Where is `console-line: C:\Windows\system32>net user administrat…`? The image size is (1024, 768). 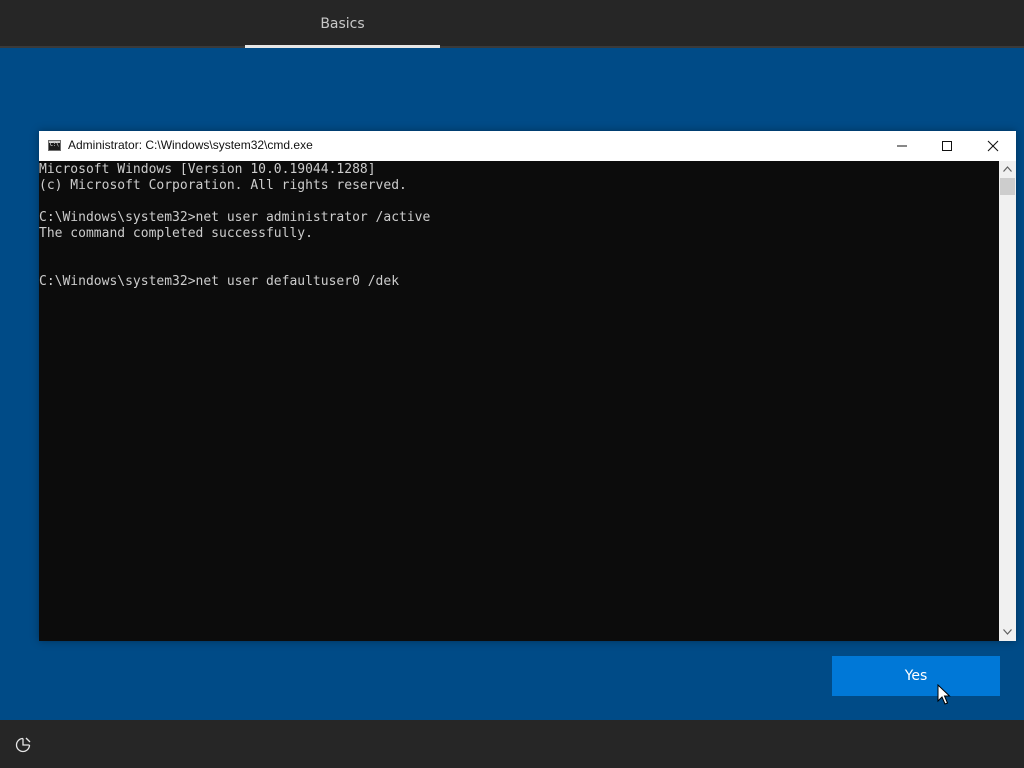
console-line: C:\Windows\system32>net user administrat… is located at coordinates (235, 217).